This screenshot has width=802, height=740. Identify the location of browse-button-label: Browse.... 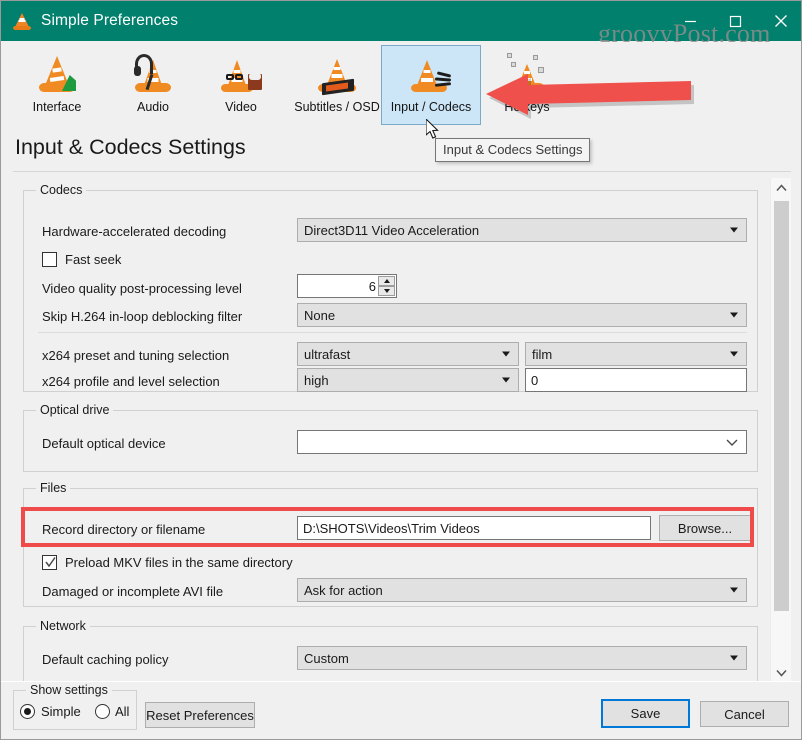
(705, 528).